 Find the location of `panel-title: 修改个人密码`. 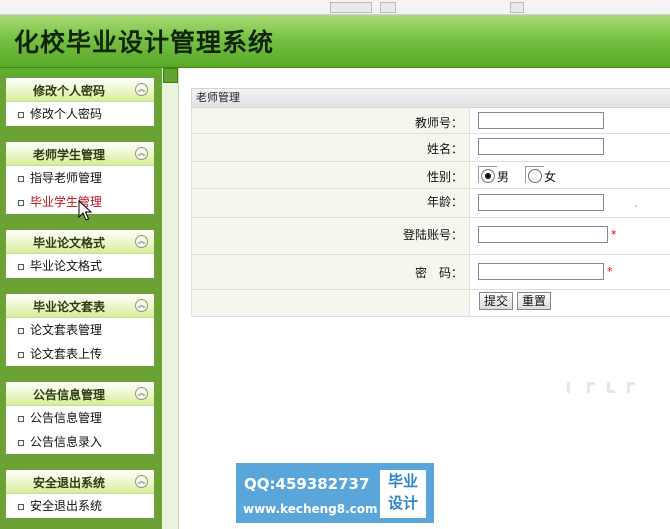

panel-title: 修改个人密码 is located at coordinates (68, 91).